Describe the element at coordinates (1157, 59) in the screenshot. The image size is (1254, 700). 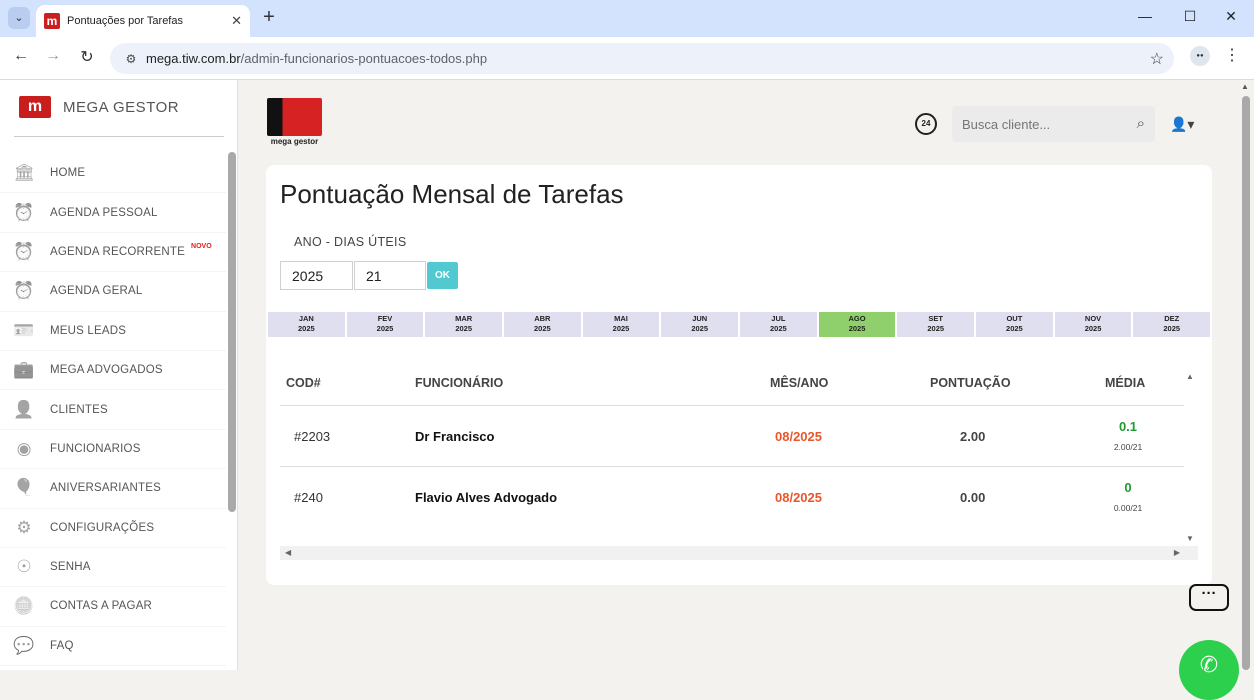
I see `bookmark-star-icon: ☆` at that location.